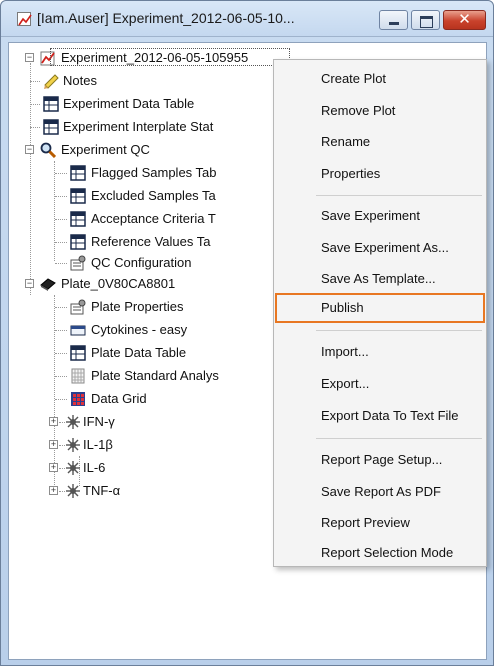 The image size is (494, 666). I want to click on tree-node-label: Experiment Data Table, so click(129, 103).